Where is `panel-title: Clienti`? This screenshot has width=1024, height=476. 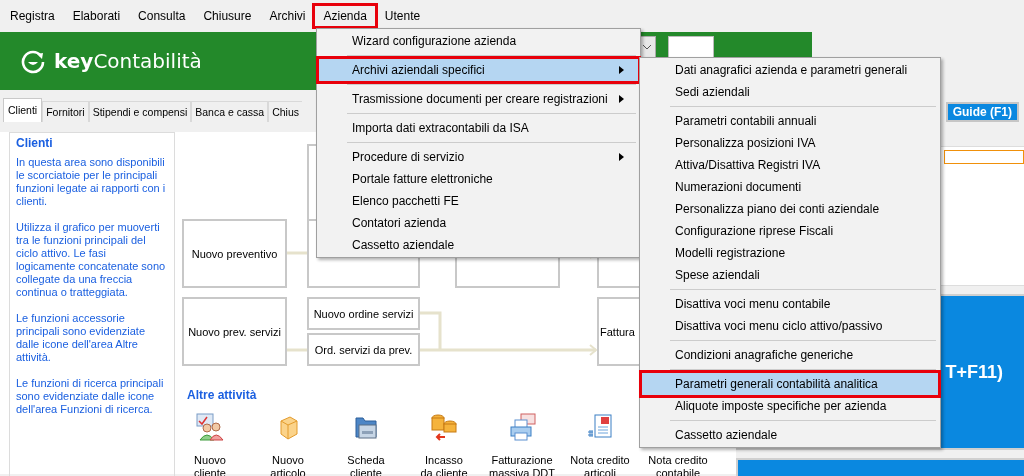
panel-title: Clienti is located at coordinates (35, 143).